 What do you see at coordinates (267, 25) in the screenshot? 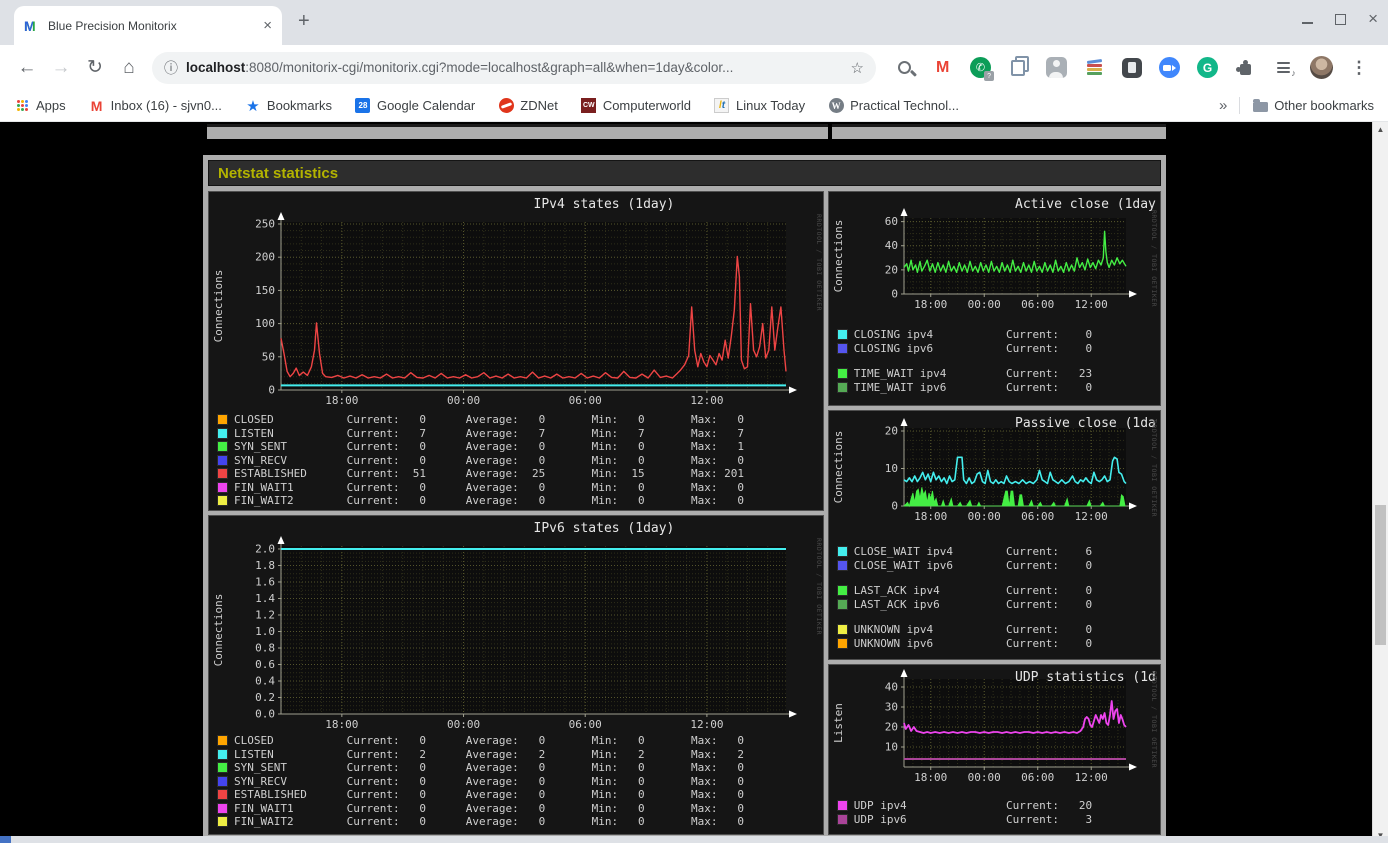
I see `tab-close-icon: ×` at bounding box center [267, 25].